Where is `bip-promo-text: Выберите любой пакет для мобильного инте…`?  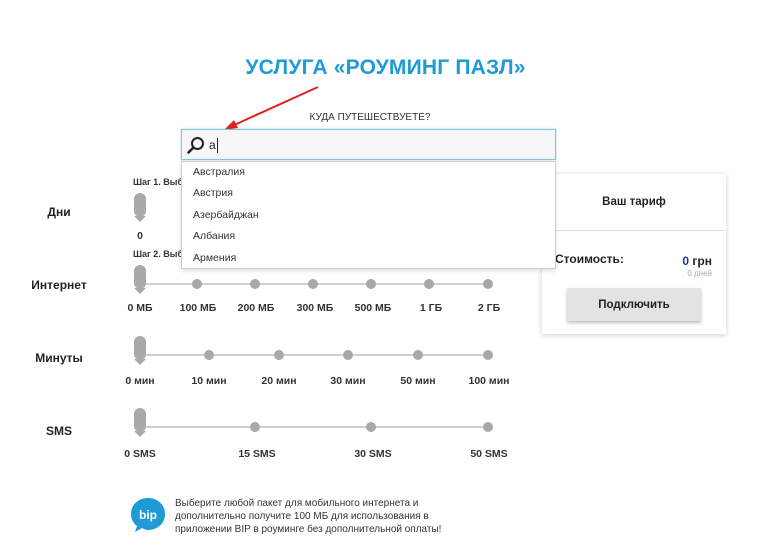
bip-promo-text: Выберите любой пакет для мобильного инте… is located at coordinates (308, 516).